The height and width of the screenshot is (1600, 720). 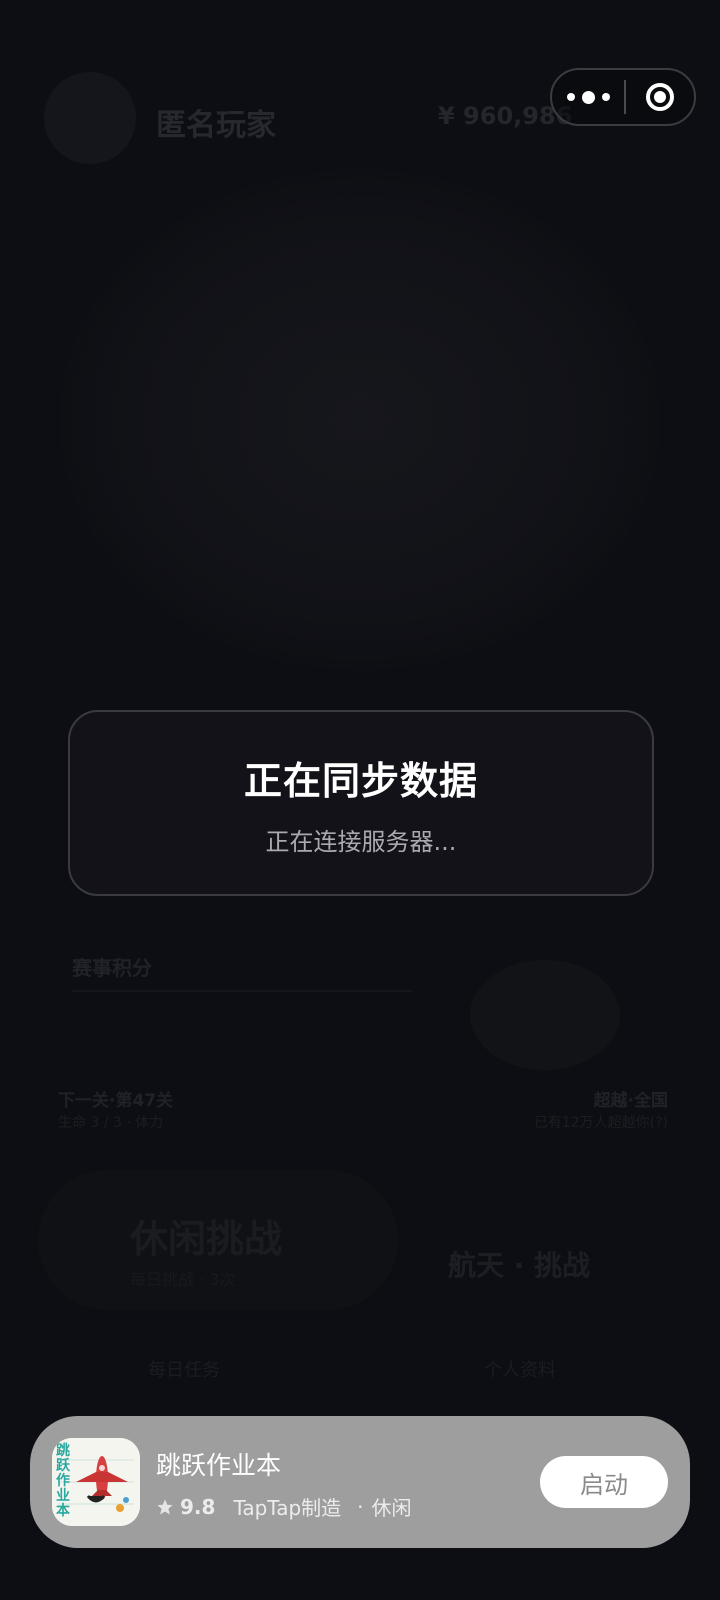 I want to click on app-icon: 跳跃作业本, so click(x=96, y=1482).